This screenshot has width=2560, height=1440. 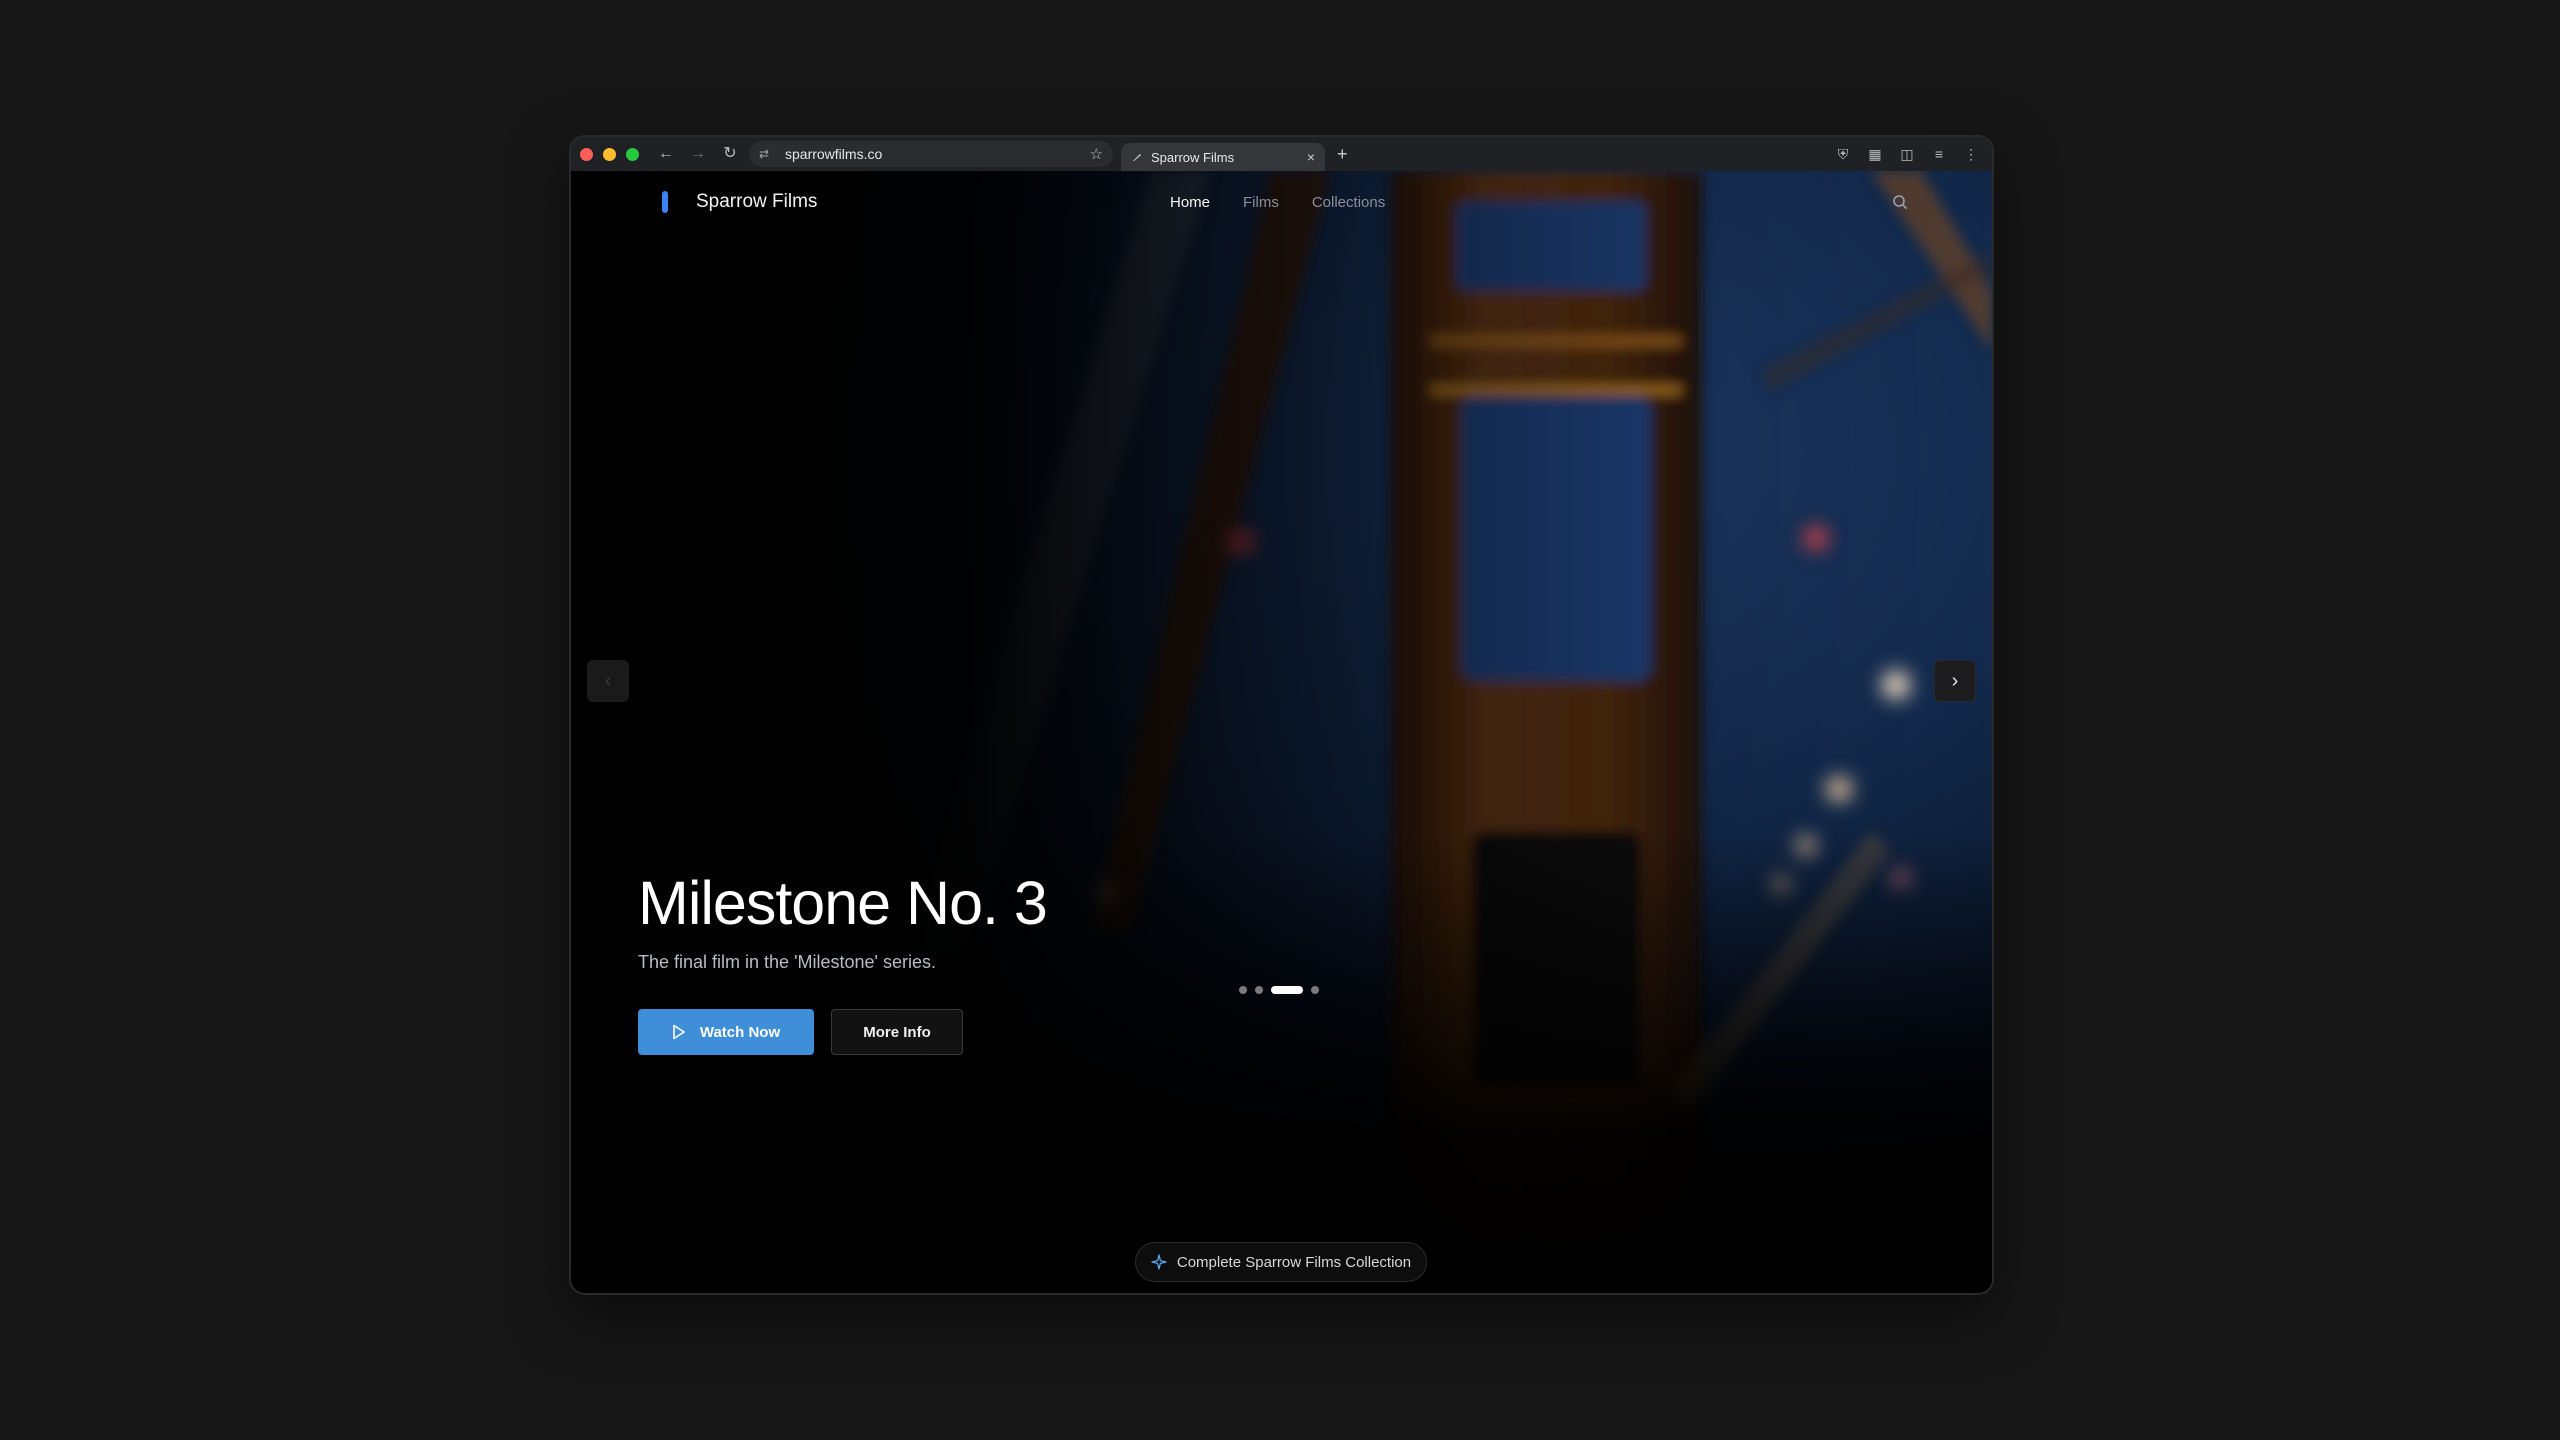 I want to click on close-window-button, so click(x=586, y=154).